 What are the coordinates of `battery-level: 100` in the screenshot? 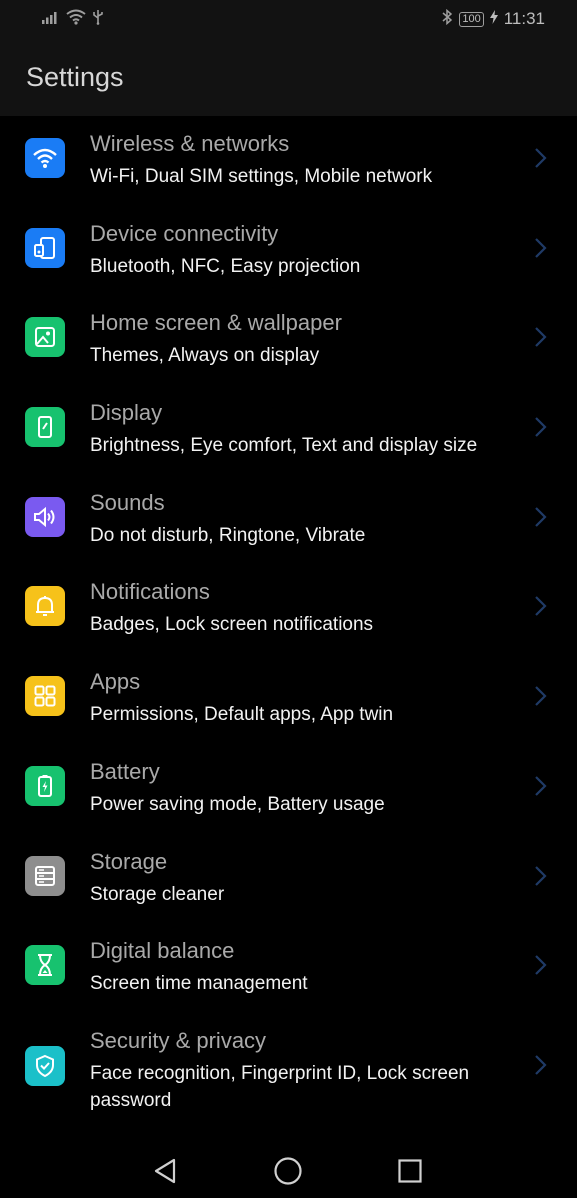 It's located at (471, 19).